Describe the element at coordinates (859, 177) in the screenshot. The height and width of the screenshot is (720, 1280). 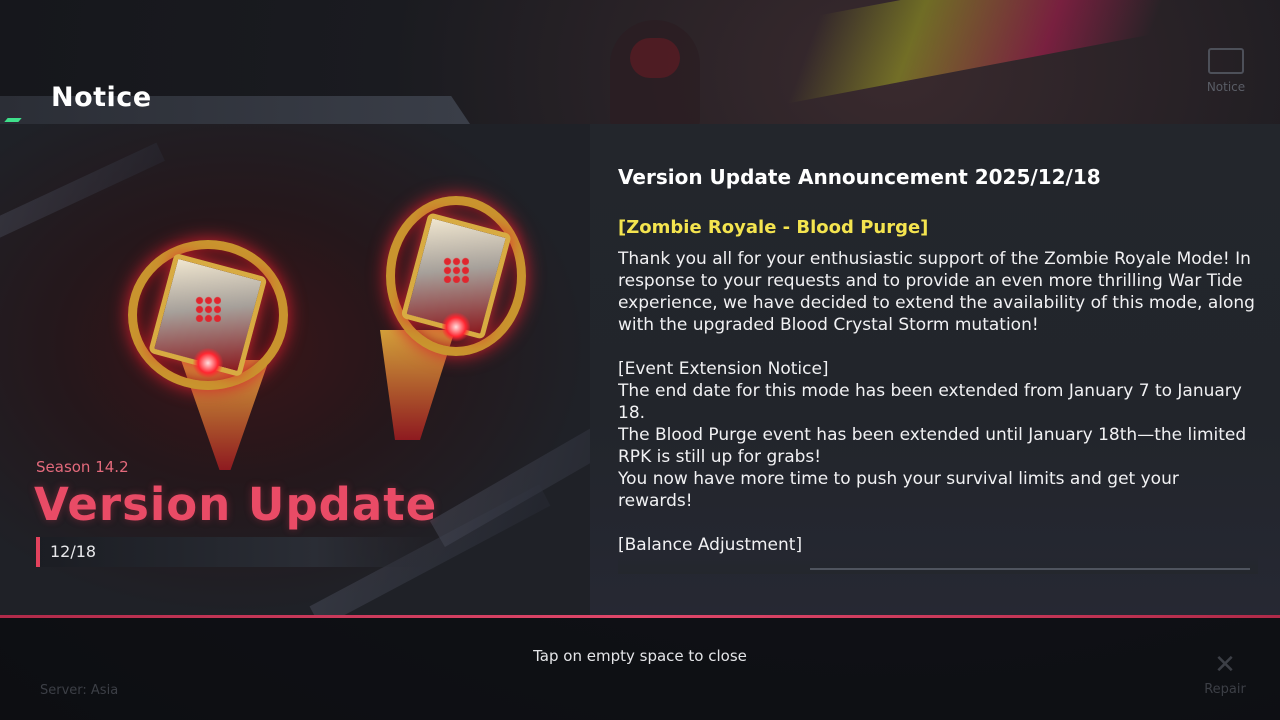
I see `announcement-title: Version Update Announcement 2025/12/18` at that location.